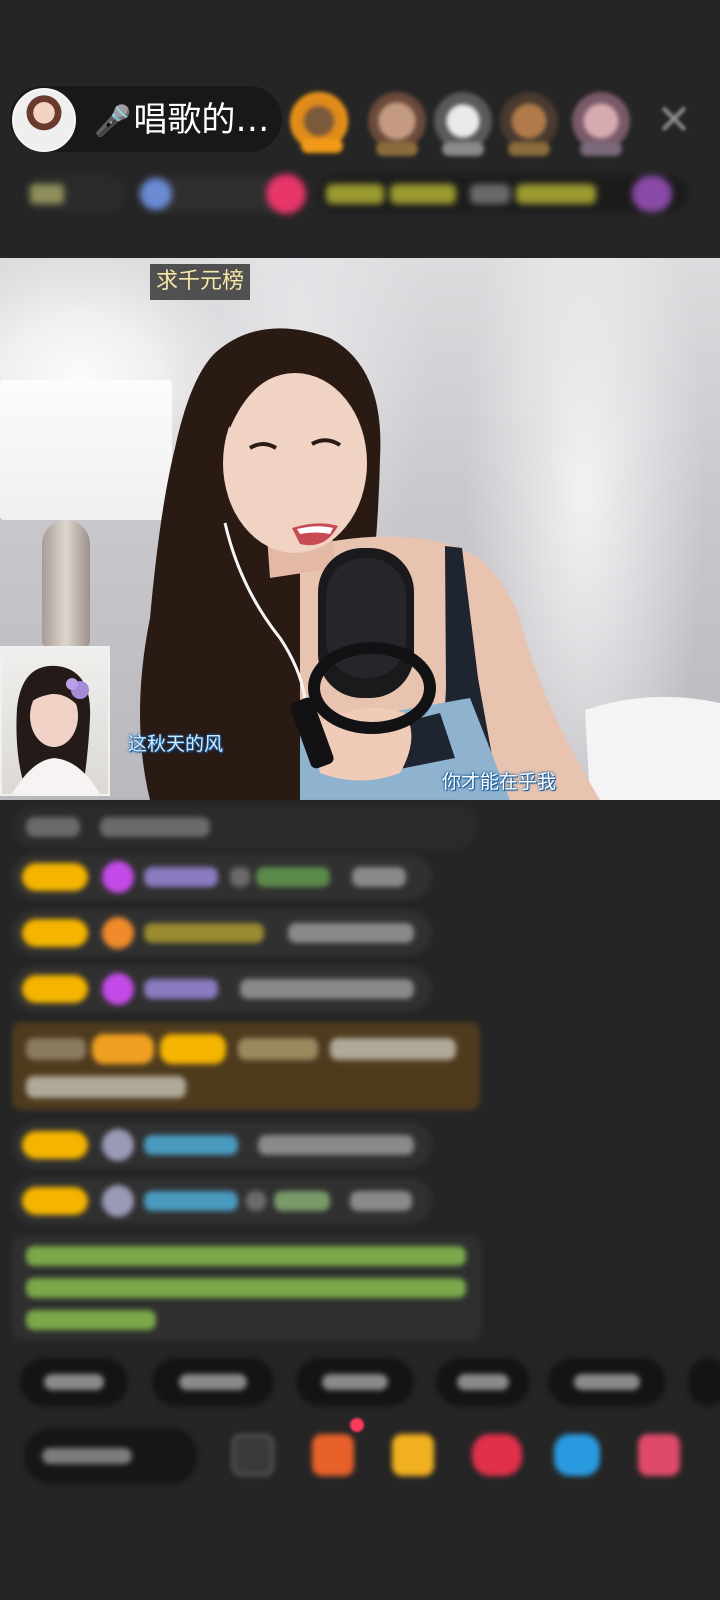 This screenshot has height=1600, width=720. I want to click on lyric-line-right: 你才能在乎我, so click(499, 782).